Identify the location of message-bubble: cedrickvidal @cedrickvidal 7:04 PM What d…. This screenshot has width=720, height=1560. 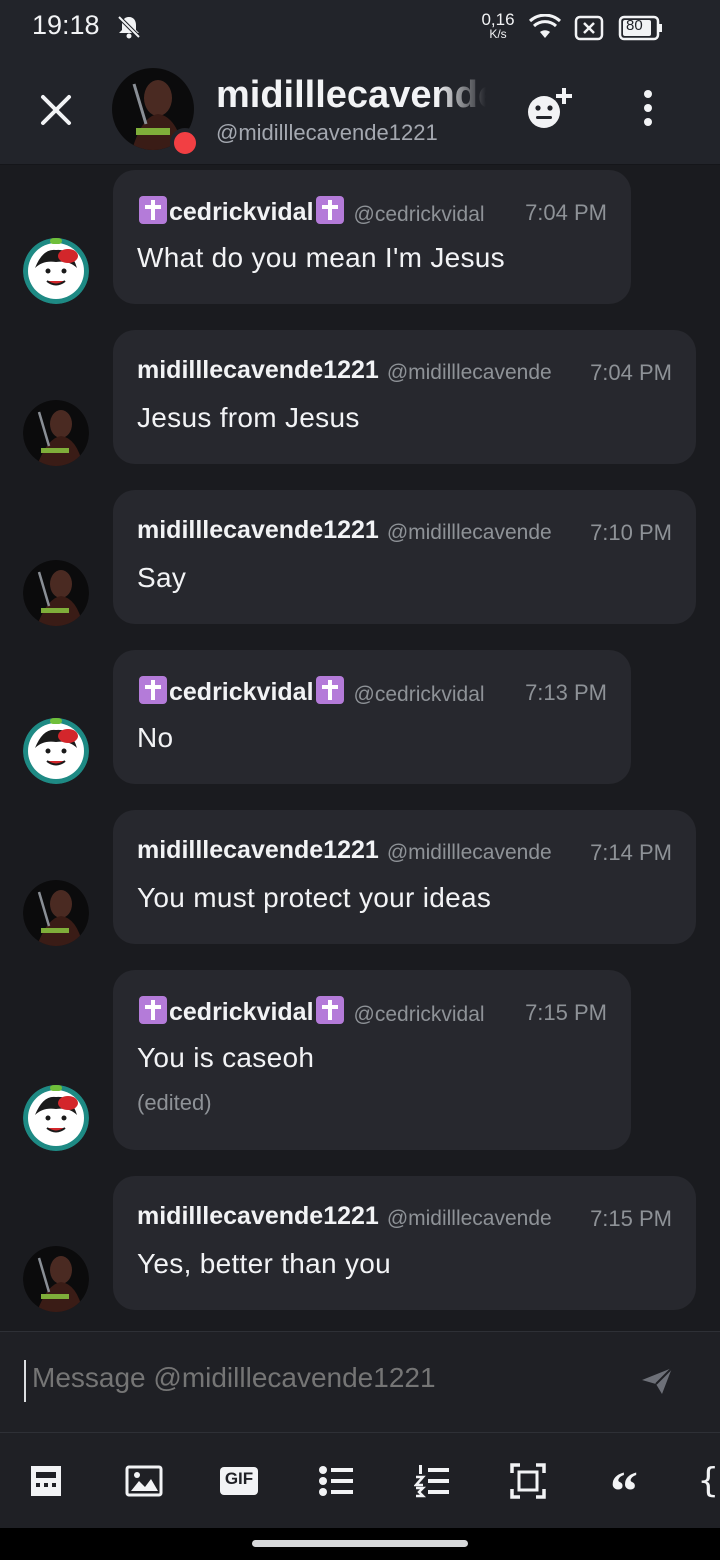
(372, 237).